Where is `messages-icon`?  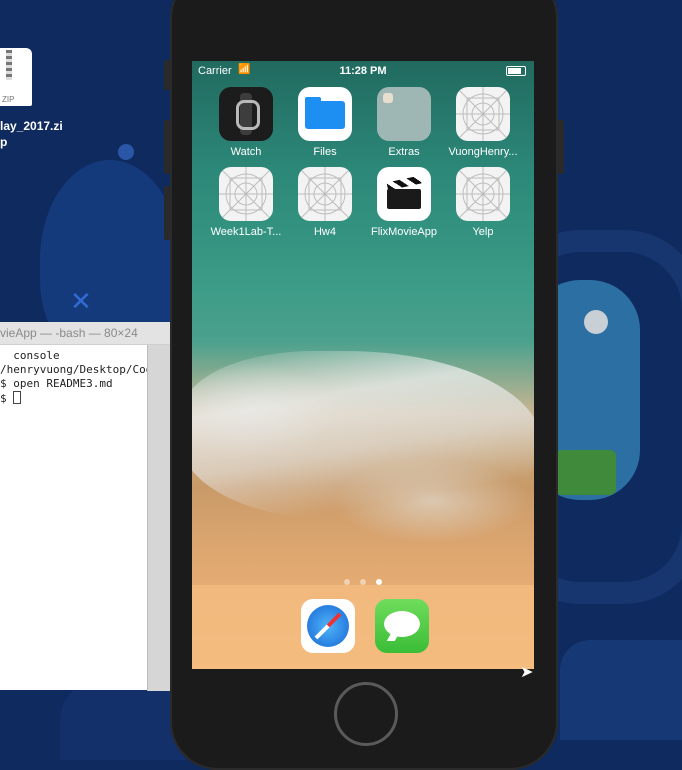
messages-icon is located at coordinates (402, 626).